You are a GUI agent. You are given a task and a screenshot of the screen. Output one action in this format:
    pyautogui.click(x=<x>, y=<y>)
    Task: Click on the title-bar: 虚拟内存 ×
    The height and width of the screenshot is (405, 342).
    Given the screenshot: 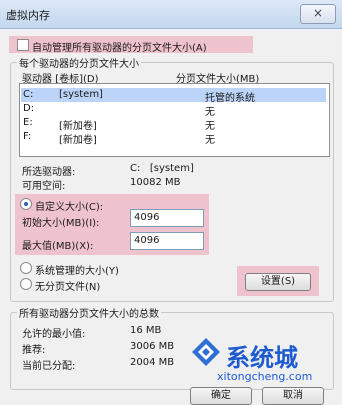 What is the action you would take?
    pyautogui.click(x=171, y=14)
    